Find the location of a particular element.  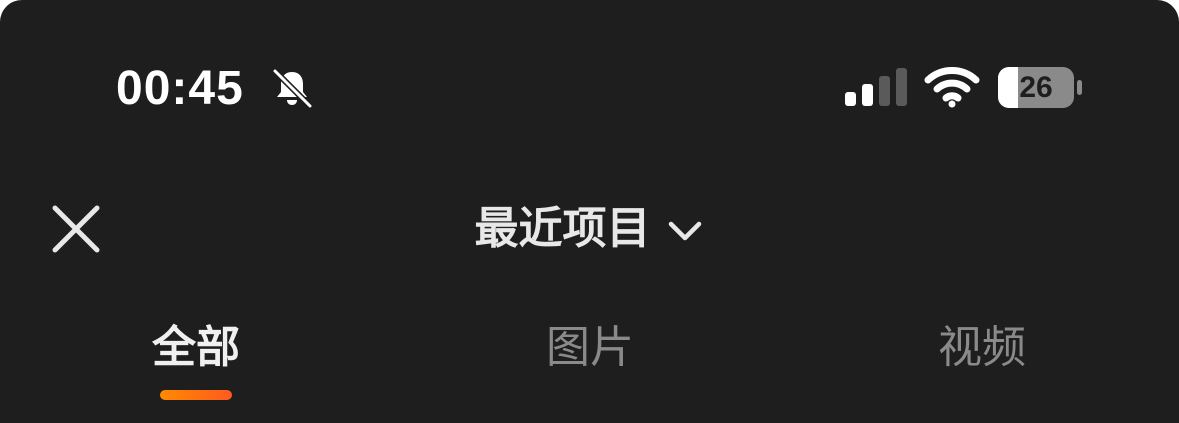

chevron-down-icon is located at coordinates (684, 231).